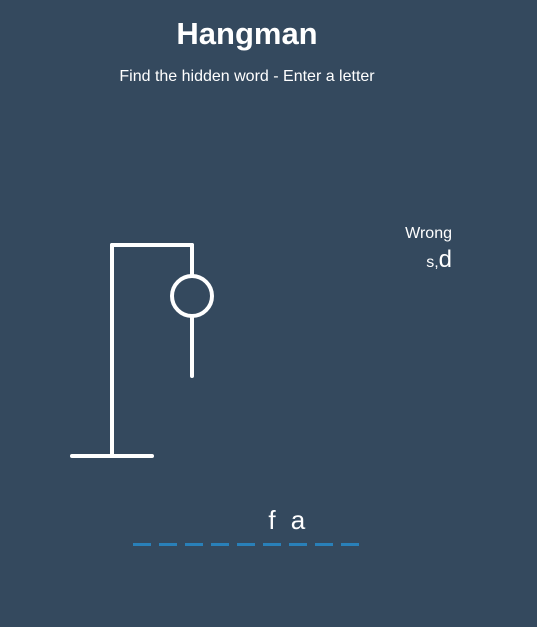 The image size is (537, 627). Describe the element at coordinates (192, 296) in the screenshot. I see `hangman-head` at that location.